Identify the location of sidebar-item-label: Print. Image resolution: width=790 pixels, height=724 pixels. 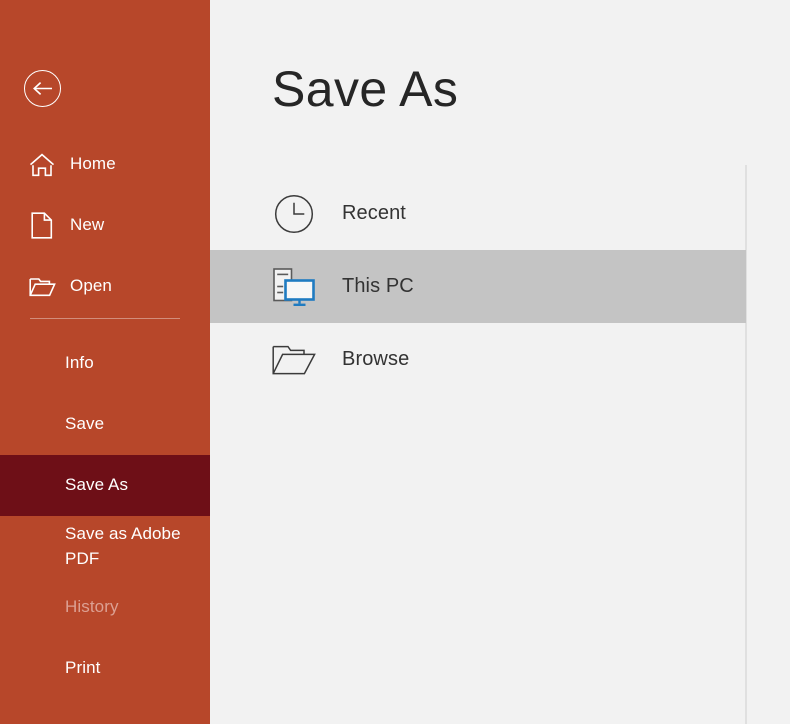
(83, 668).